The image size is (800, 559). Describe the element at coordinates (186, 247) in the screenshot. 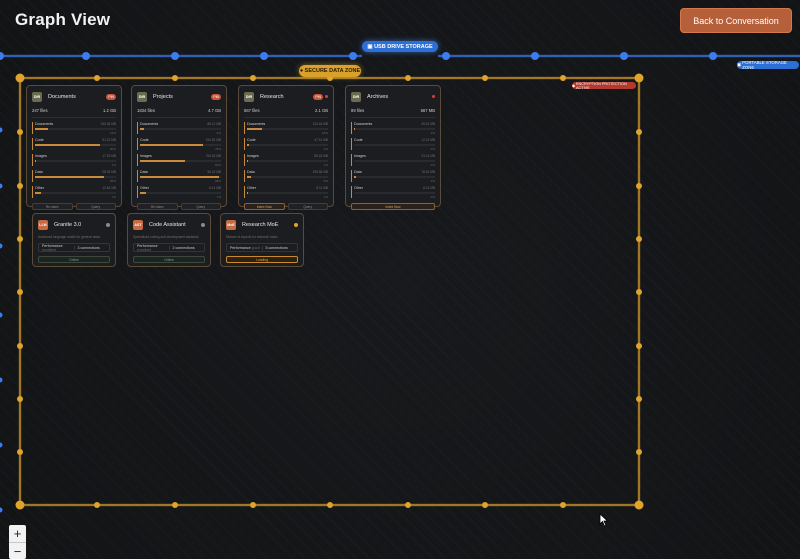

I see `connection-count: 2 connections` at that location.